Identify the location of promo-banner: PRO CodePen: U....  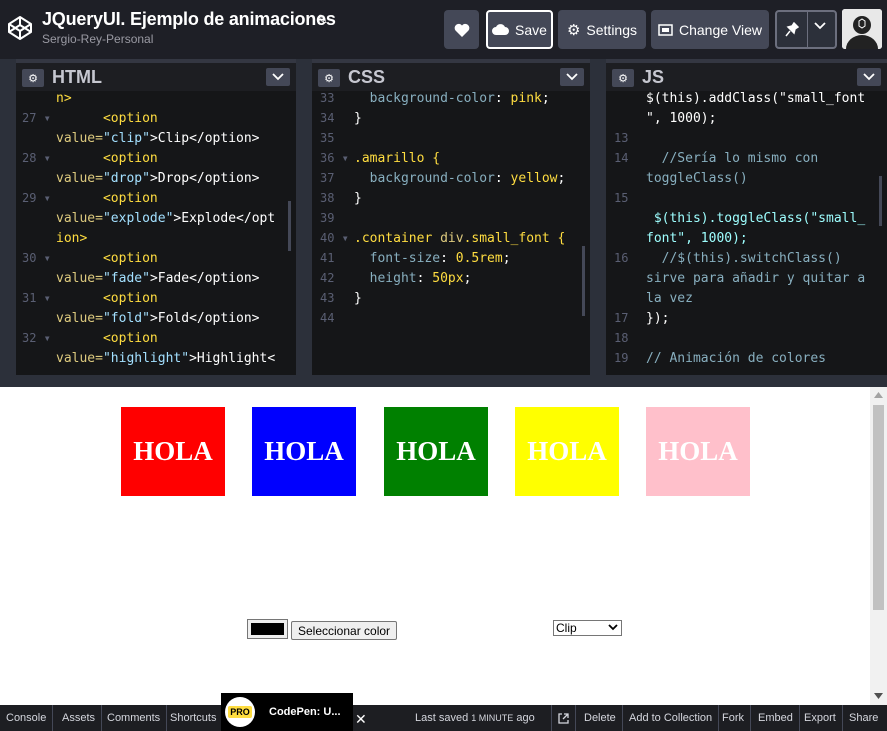
(287, 712).